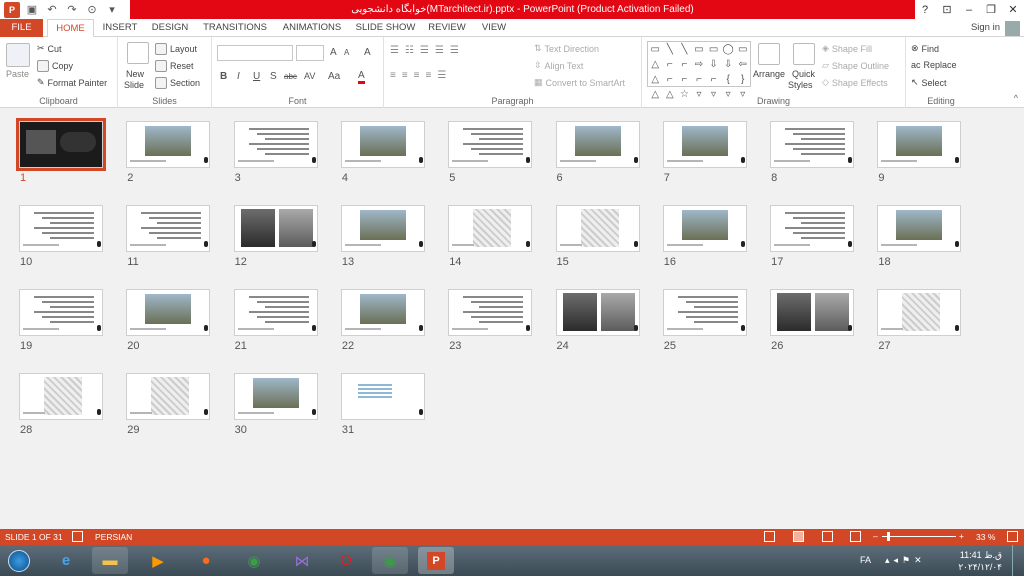  What do you see at coordinates (367, 52) in the screenshot?
I see `clear-format-button: A` at bounding box center [367, 52].